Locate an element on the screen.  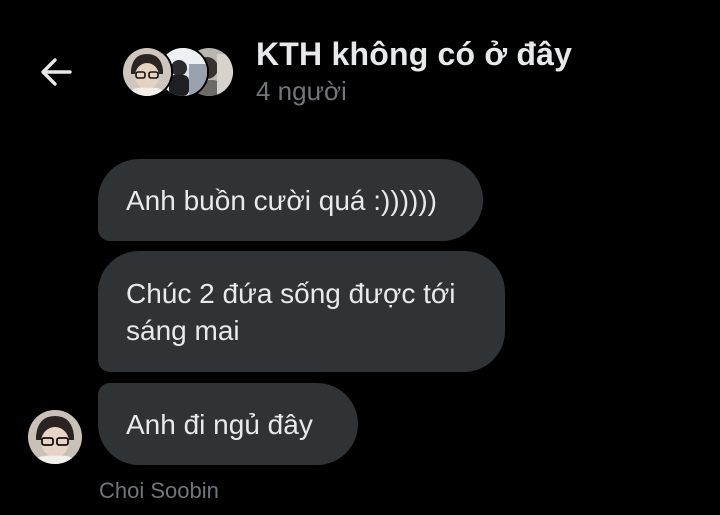
message-text: Chúc 2 đứa sống được tới sáng mai is located at coordinates (291, 311).